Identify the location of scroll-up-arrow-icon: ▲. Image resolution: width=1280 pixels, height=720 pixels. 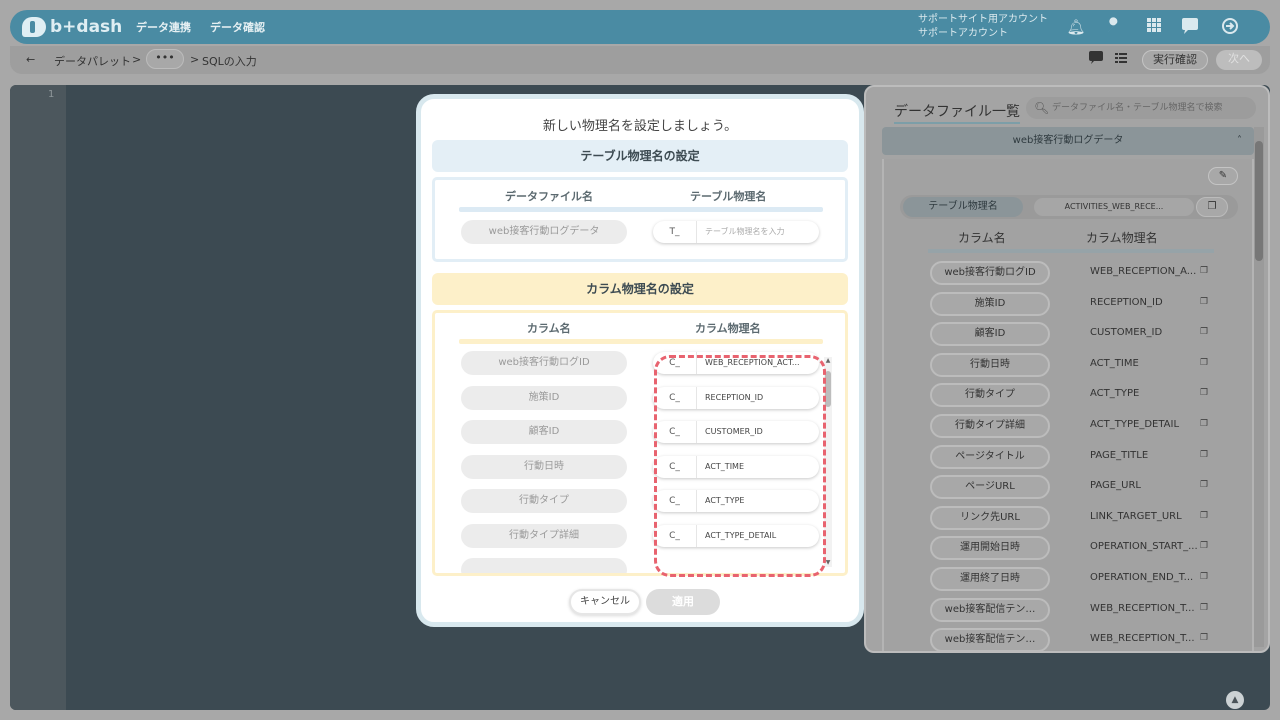
(828, 361).